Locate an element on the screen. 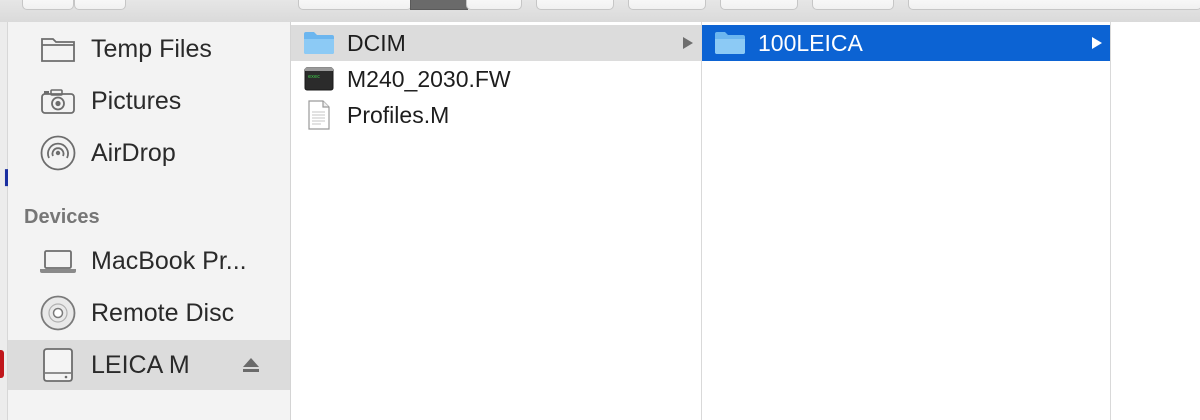 Image resolution: width=1200 pixels, height=420 pixels. background-window-edge: ▐ is located at coordinates (5, 221).